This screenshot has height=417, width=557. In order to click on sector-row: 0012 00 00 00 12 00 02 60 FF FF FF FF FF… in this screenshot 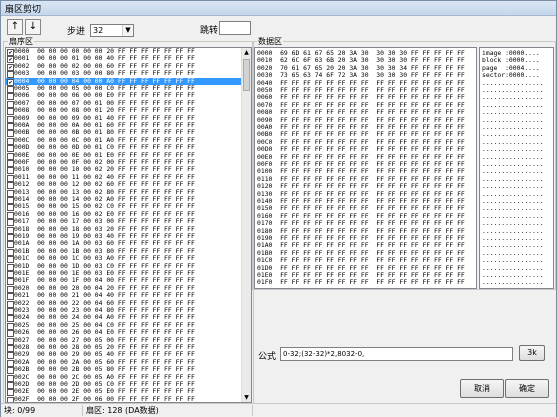, I will do `click(123, 185)`.